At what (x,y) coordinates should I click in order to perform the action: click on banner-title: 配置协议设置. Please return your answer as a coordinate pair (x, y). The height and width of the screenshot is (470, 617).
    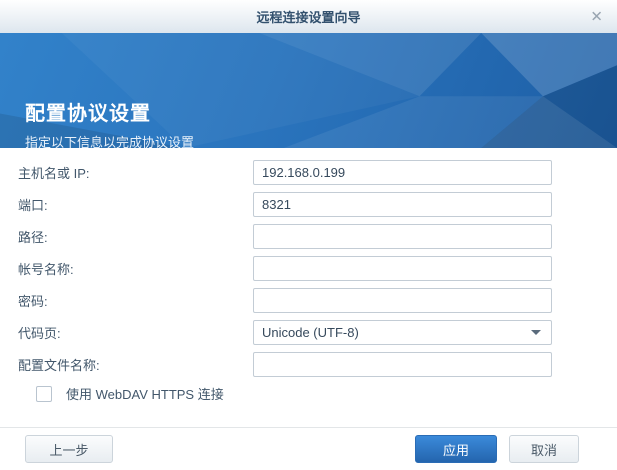
    Looking at the image, I should click on (88, 114).